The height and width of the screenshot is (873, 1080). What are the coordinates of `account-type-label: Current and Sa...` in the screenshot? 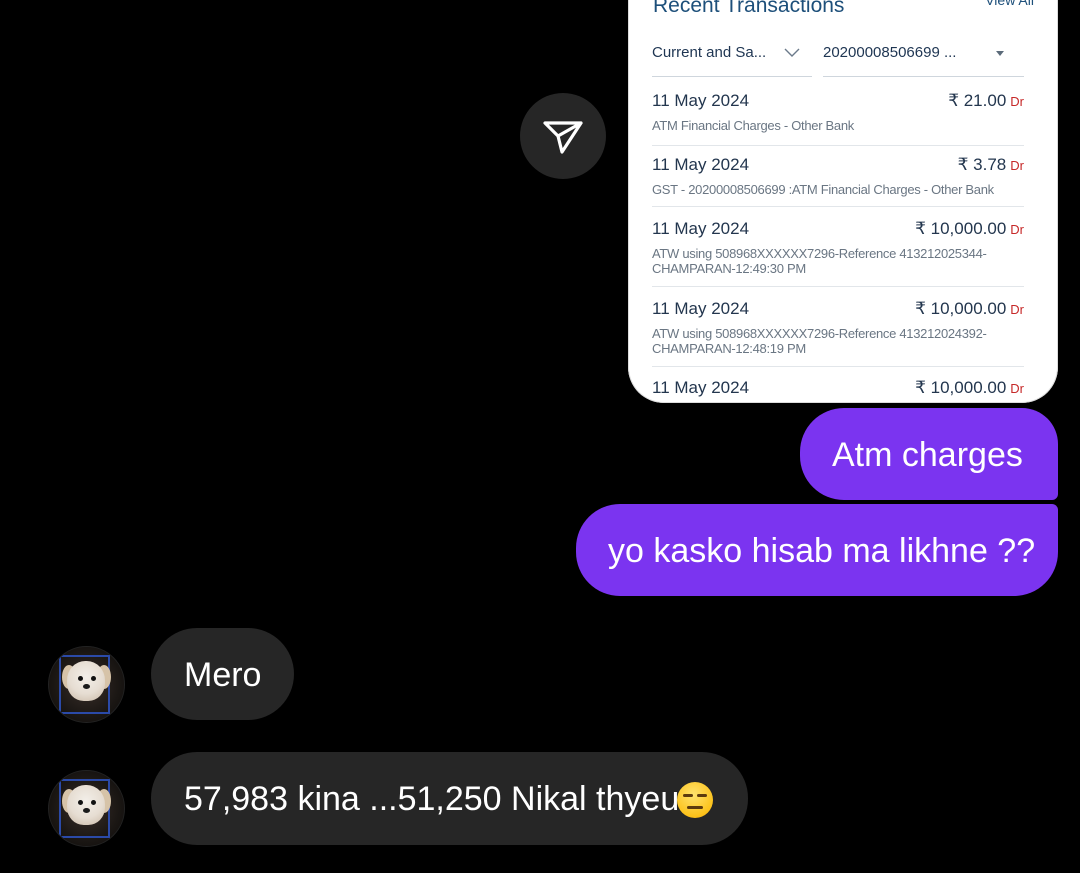 It's located at (709, 52).